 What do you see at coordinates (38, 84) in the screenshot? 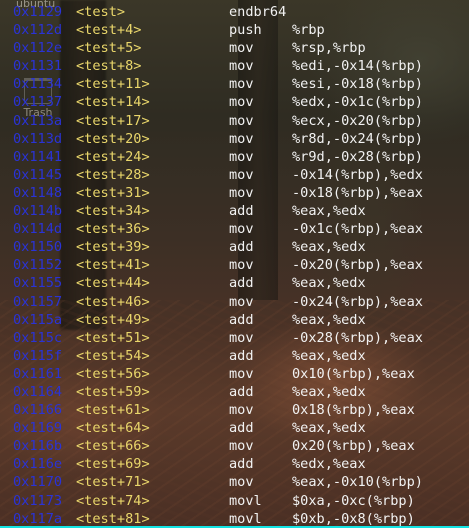
I see `instruction-address: 0x1134` at bounding box center [38, 84].